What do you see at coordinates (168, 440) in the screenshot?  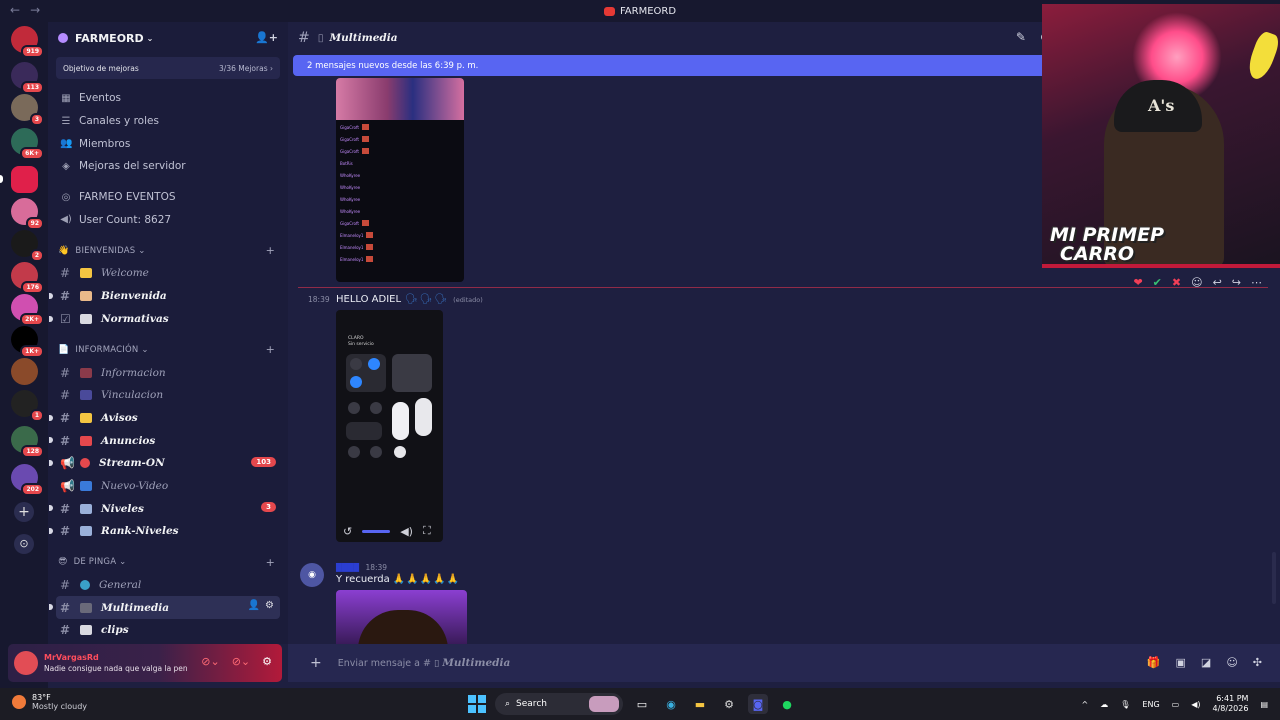 I see `channel-anuncios: # Anuncios` at bounding box center [168, 440].